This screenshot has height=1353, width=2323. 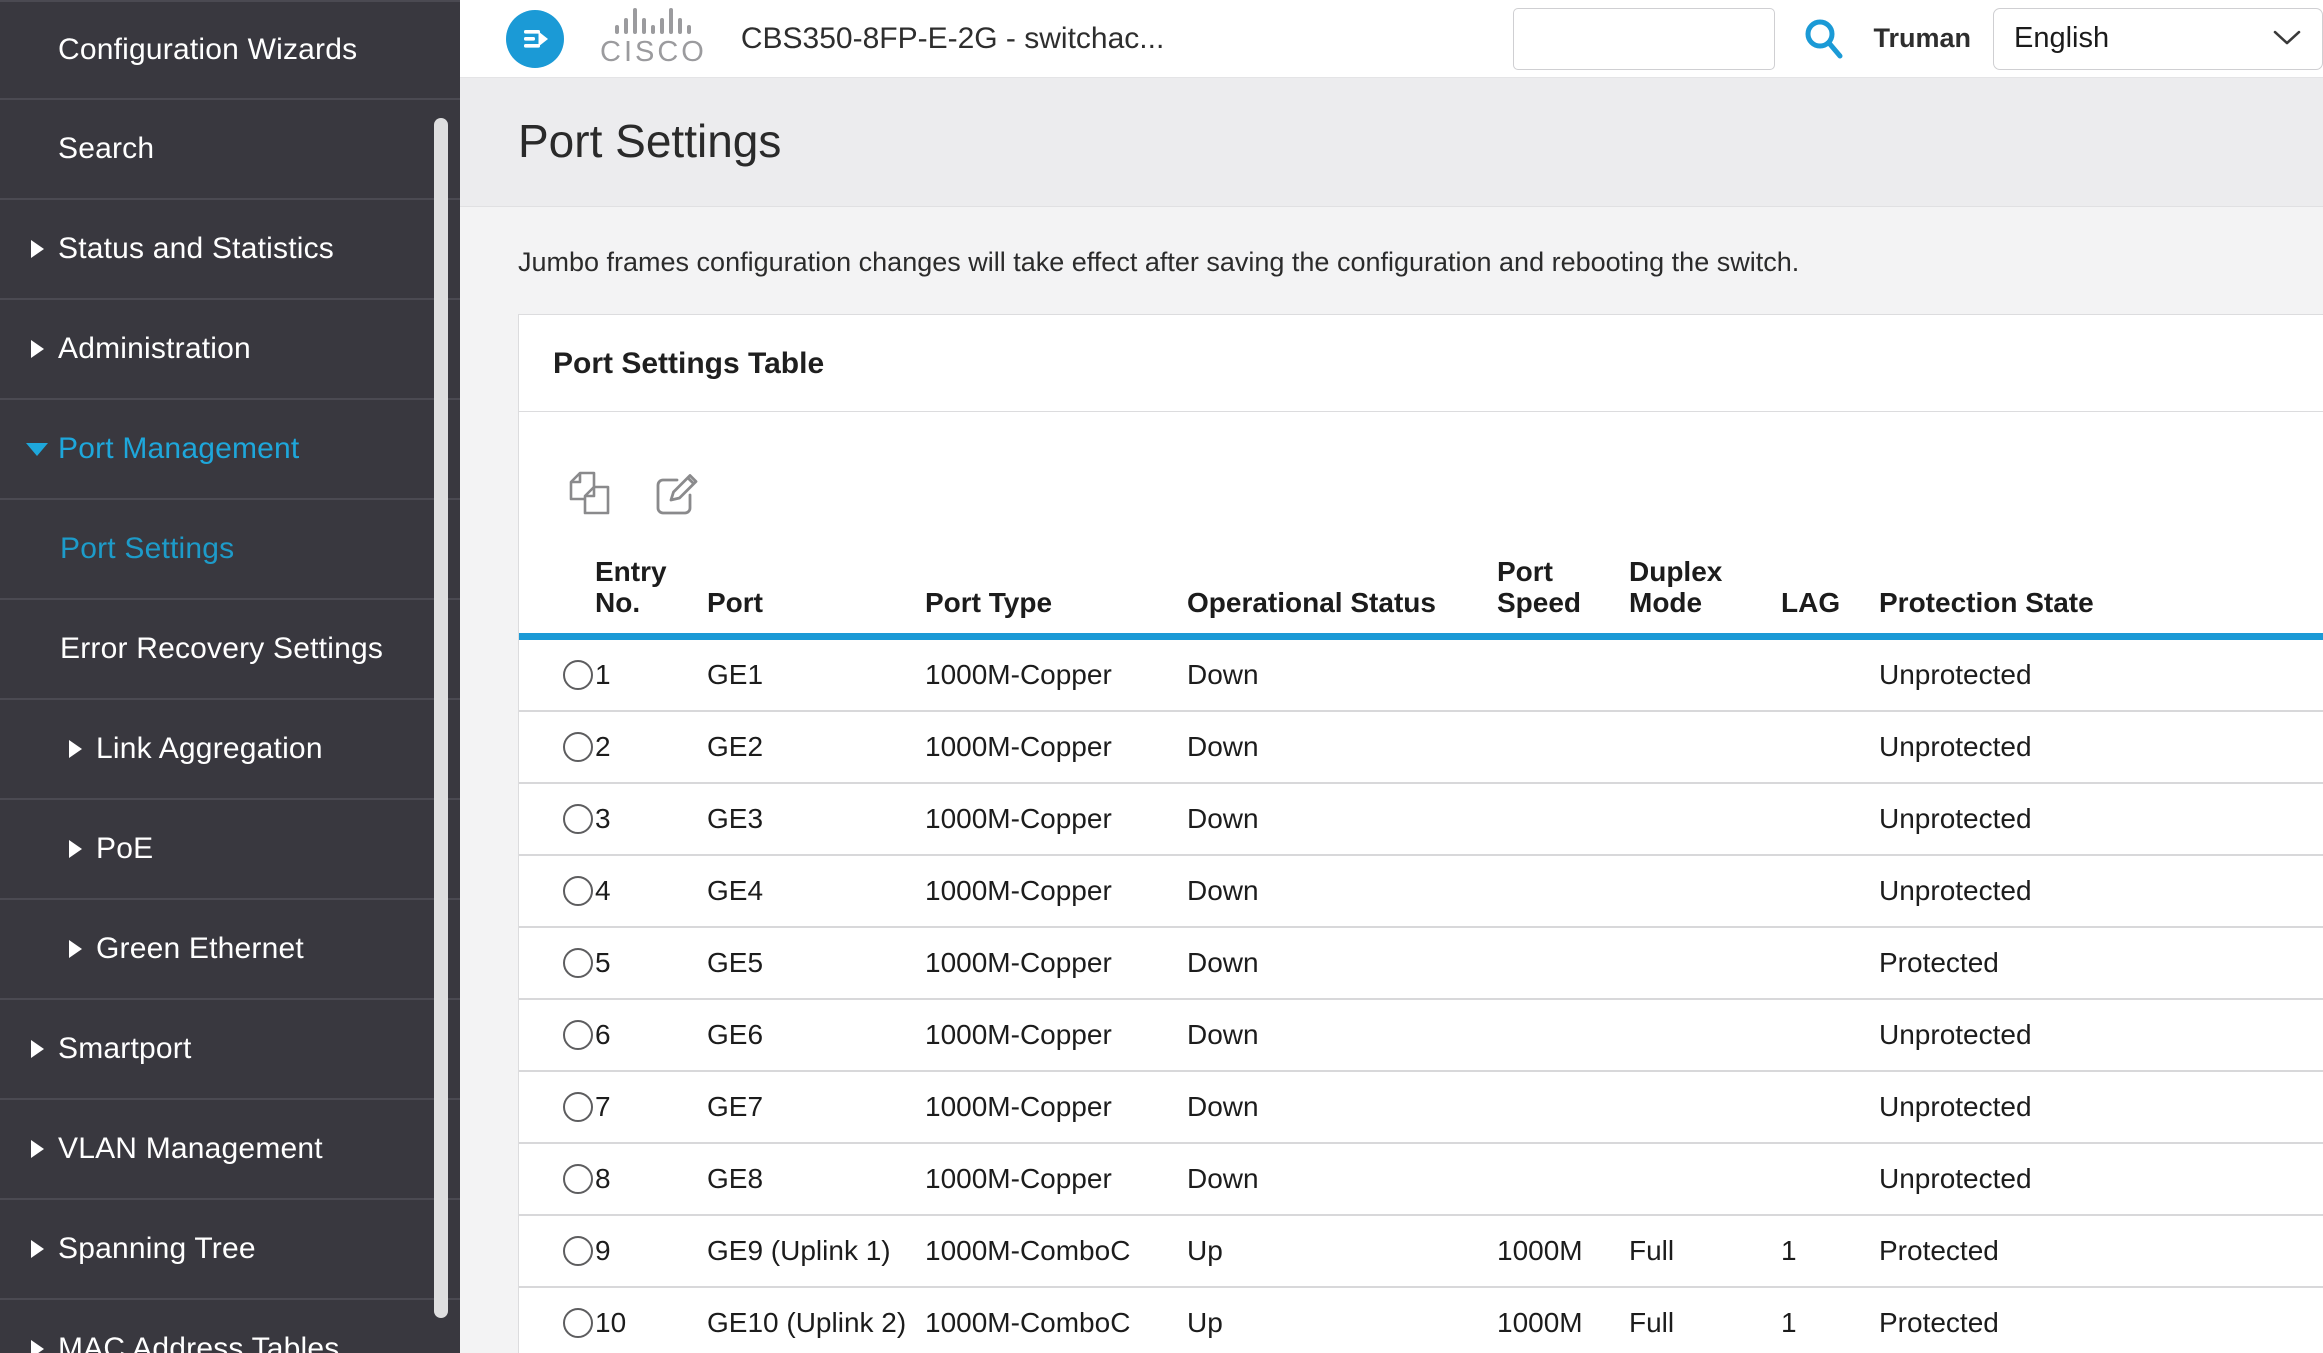 I want to click on column-header-protection-state: Protection State, so click(x=1986, y=603).